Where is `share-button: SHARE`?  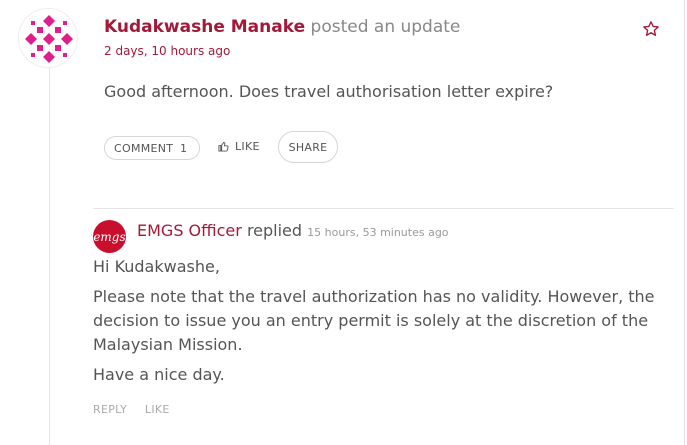
share-button: SHARE is located at coordinates (308, 147).